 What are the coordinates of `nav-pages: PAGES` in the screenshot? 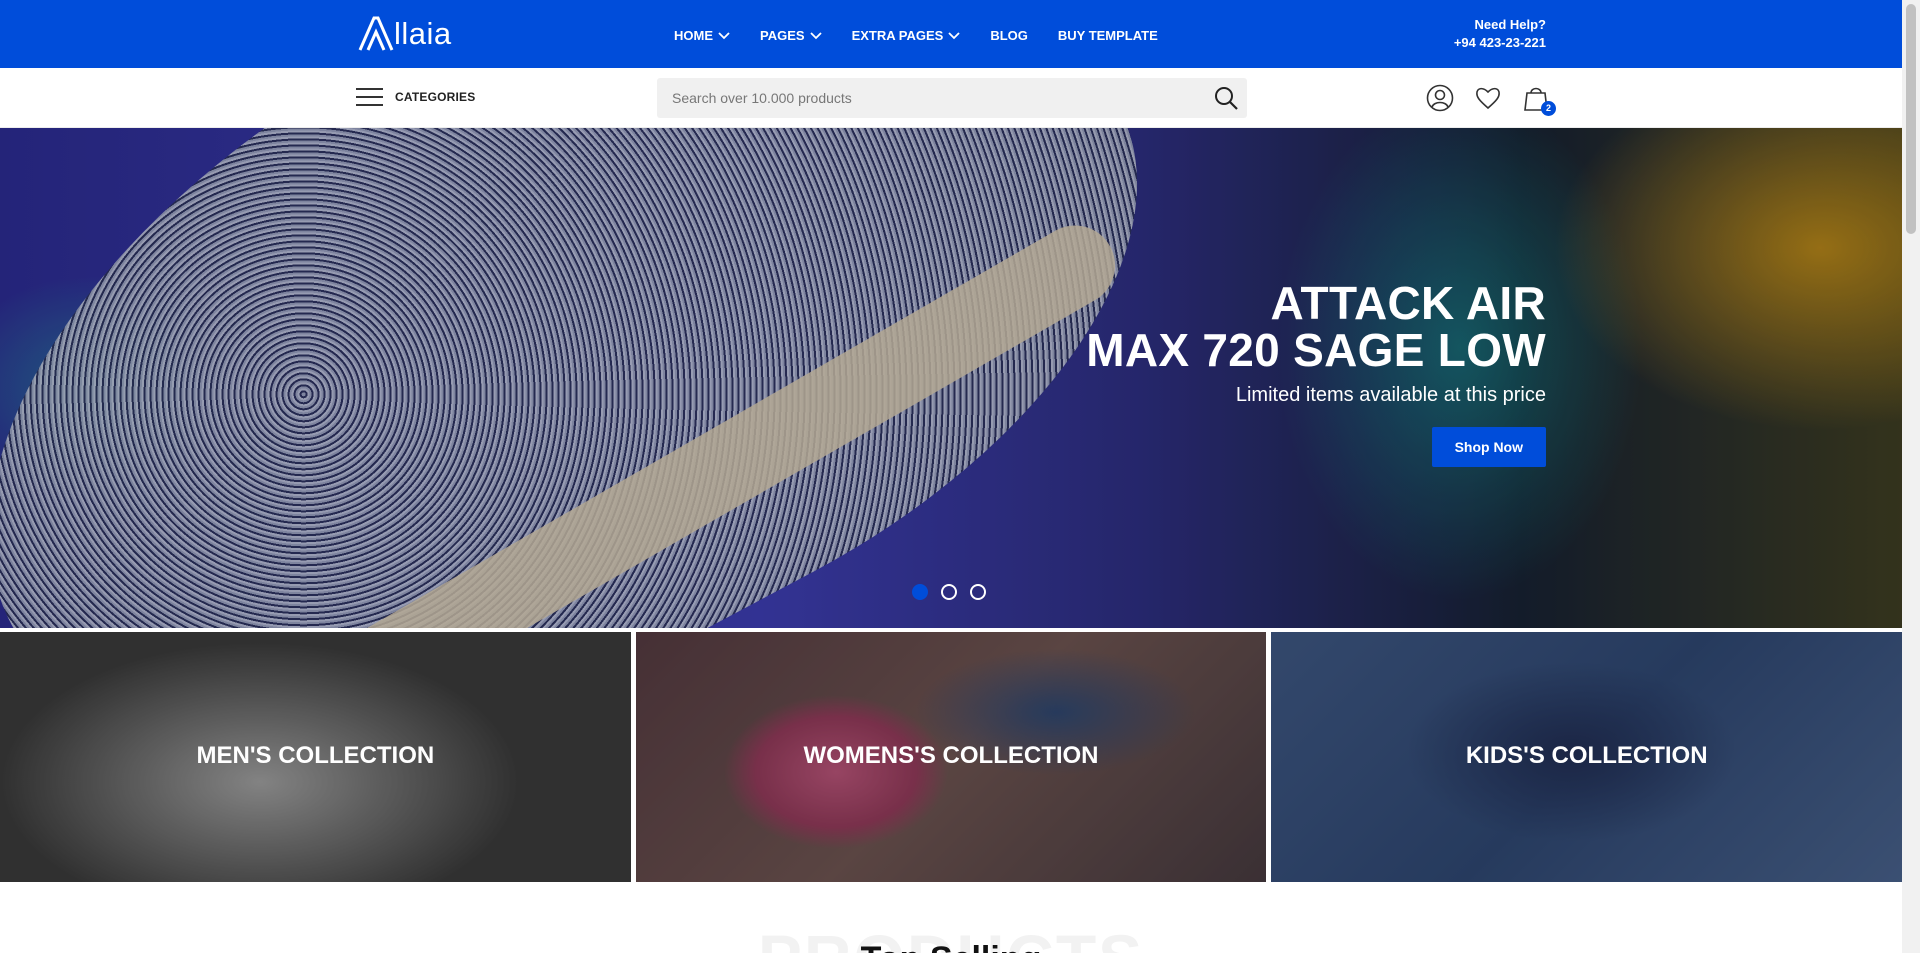 It's located at (791, 35).